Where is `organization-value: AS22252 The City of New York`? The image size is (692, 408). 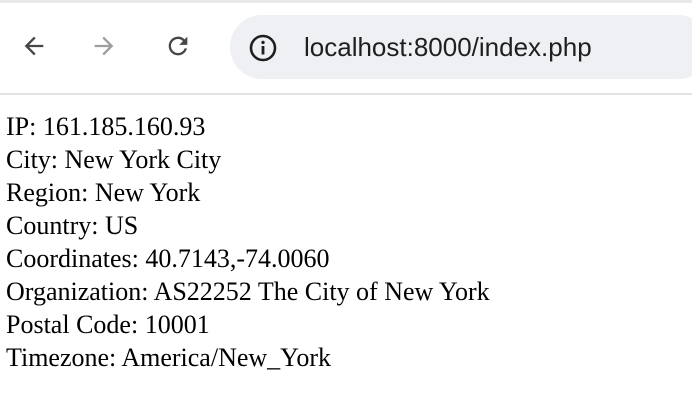
organization-value: AS22252 The City of New York is located at coordinates (321, 291).